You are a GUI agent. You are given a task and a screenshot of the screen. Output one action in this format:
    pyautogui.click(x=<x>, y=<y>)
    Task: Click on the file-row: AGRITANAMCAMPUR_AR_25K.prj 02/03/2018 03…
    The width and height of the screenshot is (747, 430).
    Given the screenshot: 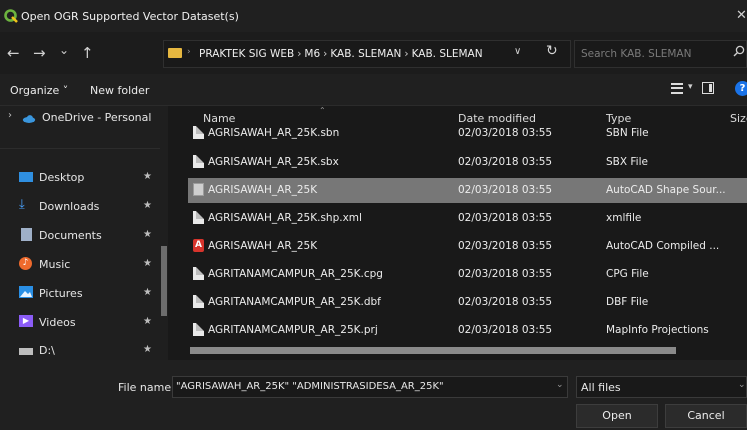 What is the action you would take?
    pyautogui.click(x=467, y=330)
    